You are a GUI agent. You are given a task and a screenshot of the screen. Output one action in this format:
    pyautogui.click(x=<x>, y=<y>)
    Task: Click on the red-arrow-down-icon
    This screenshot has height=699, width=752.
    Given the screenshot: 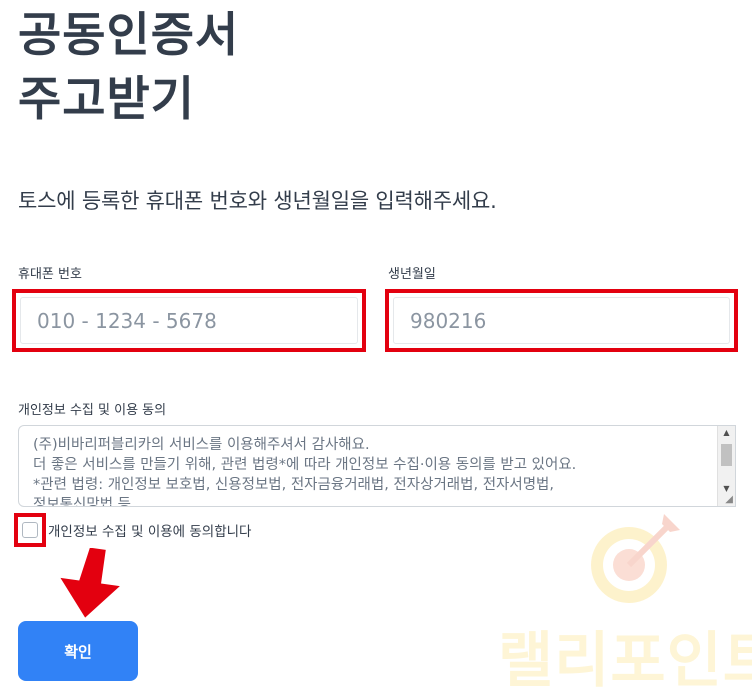 What is the action you would take?
    pyautogui.click(x=90, y=583)
    